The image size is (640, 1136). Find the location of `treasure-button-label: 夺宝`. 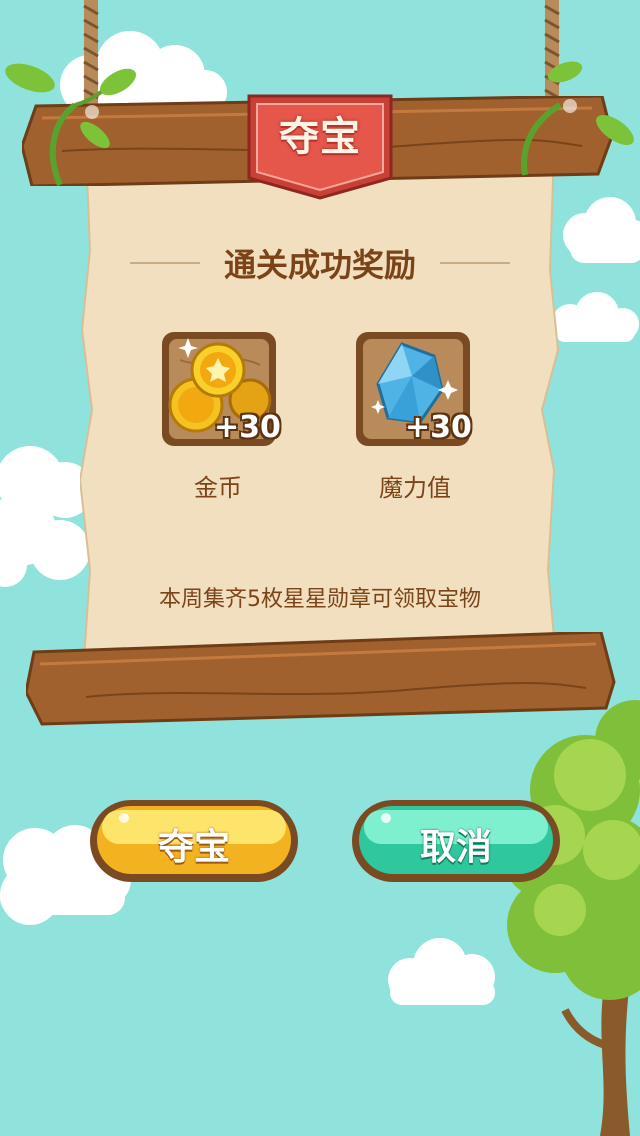

treasure-button-label: 夺宝 is located at coordinates (193, 847).